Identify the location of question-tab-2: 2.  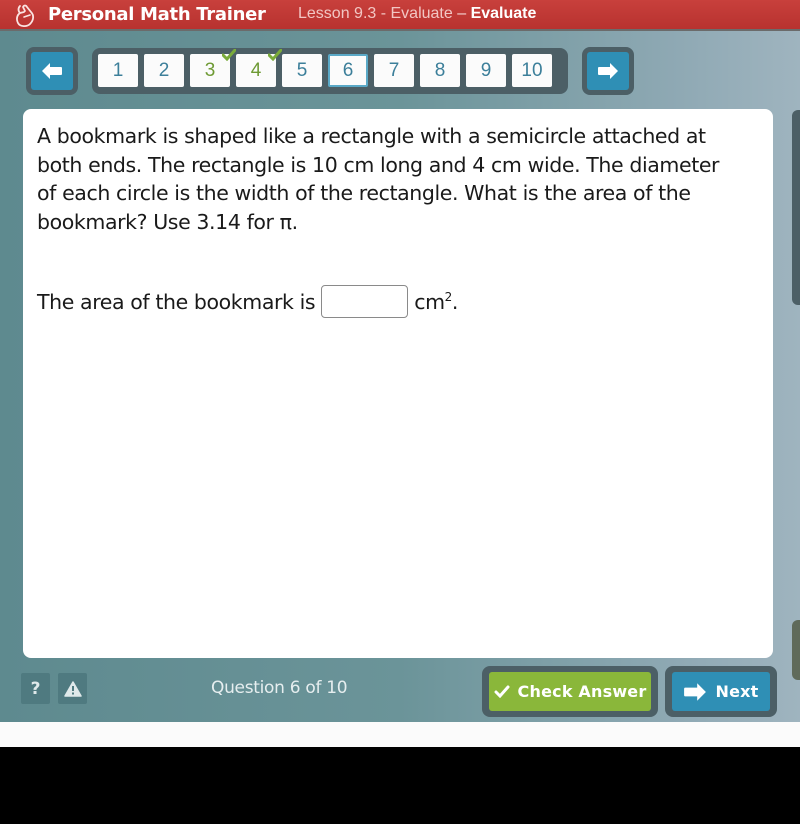
(164, 70).